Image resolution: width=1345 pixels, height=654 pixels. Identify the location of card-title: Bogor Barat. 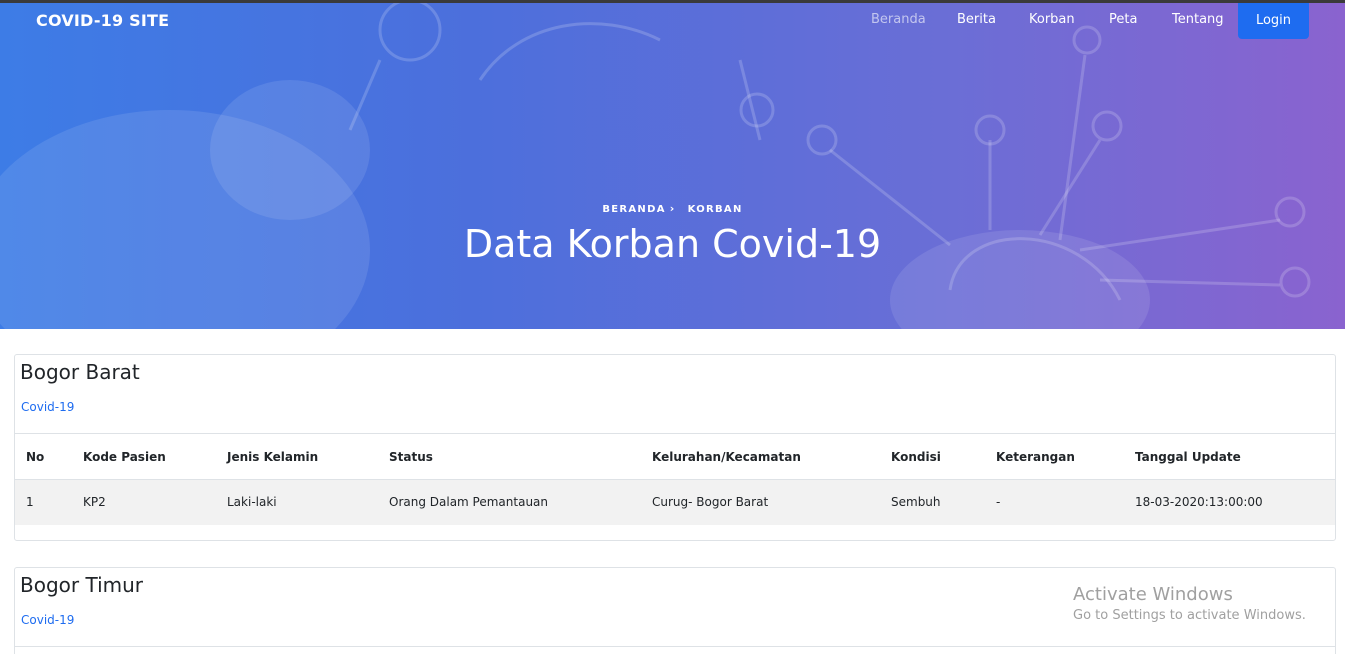
(80, 372).